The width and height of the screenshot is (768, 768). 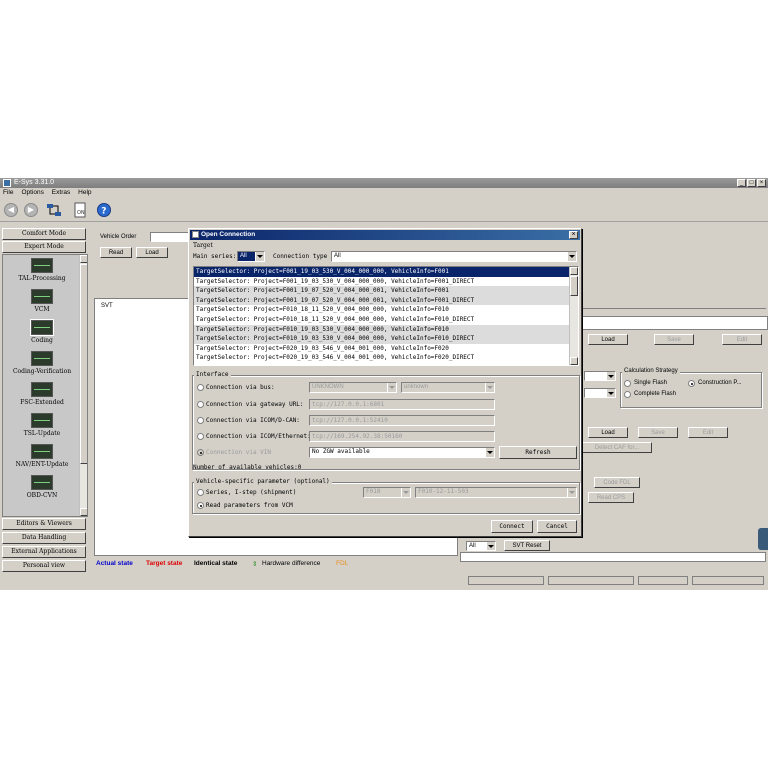 What do you see at coordinates (203, 245) in the screenshot?
I see `target-group-title: Target` at bounding box center [203, 245].